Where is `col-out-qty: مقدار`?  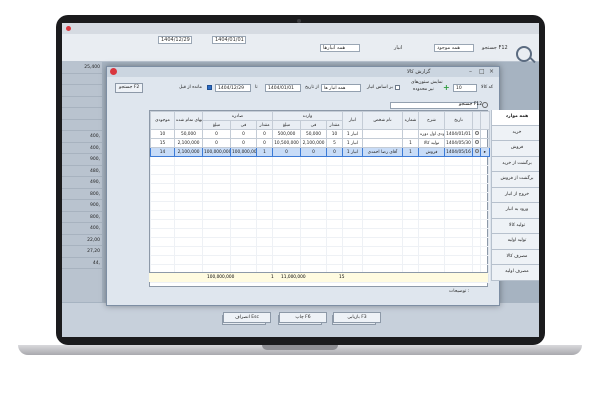 col-out-qty: مقدار is located at coordinates (264, 125).